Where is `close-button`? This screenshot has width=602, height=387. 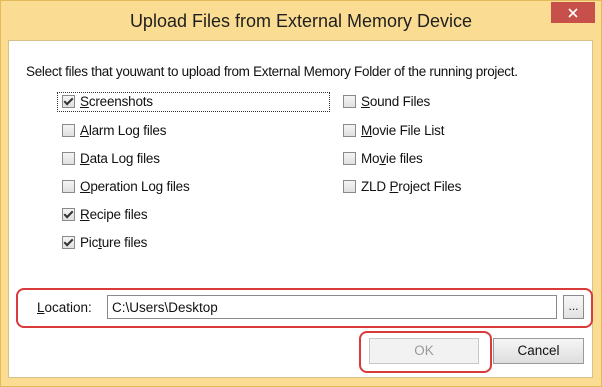
close-button is located at coordinates (573, 12).